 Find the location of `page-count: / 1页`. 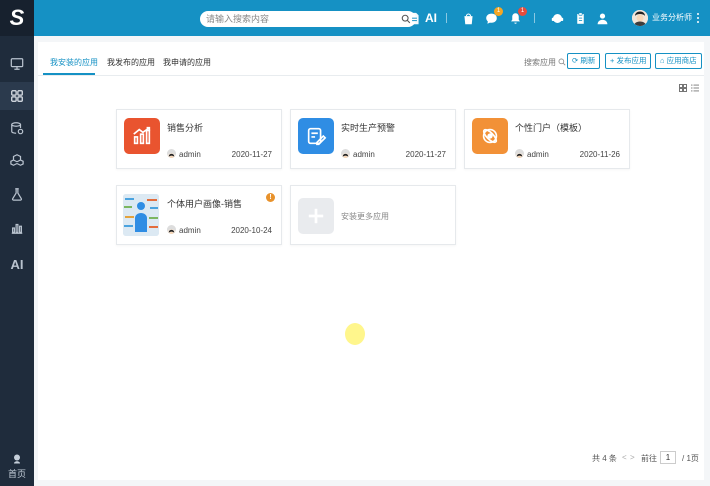

page-count: / 1页 is located at coordinates (690, 458).